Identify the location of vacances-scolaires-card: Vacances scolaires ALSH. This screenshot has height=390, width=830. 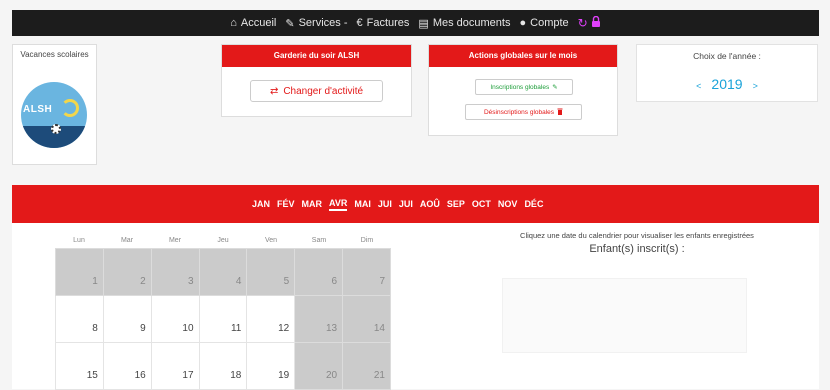
(54, 104).